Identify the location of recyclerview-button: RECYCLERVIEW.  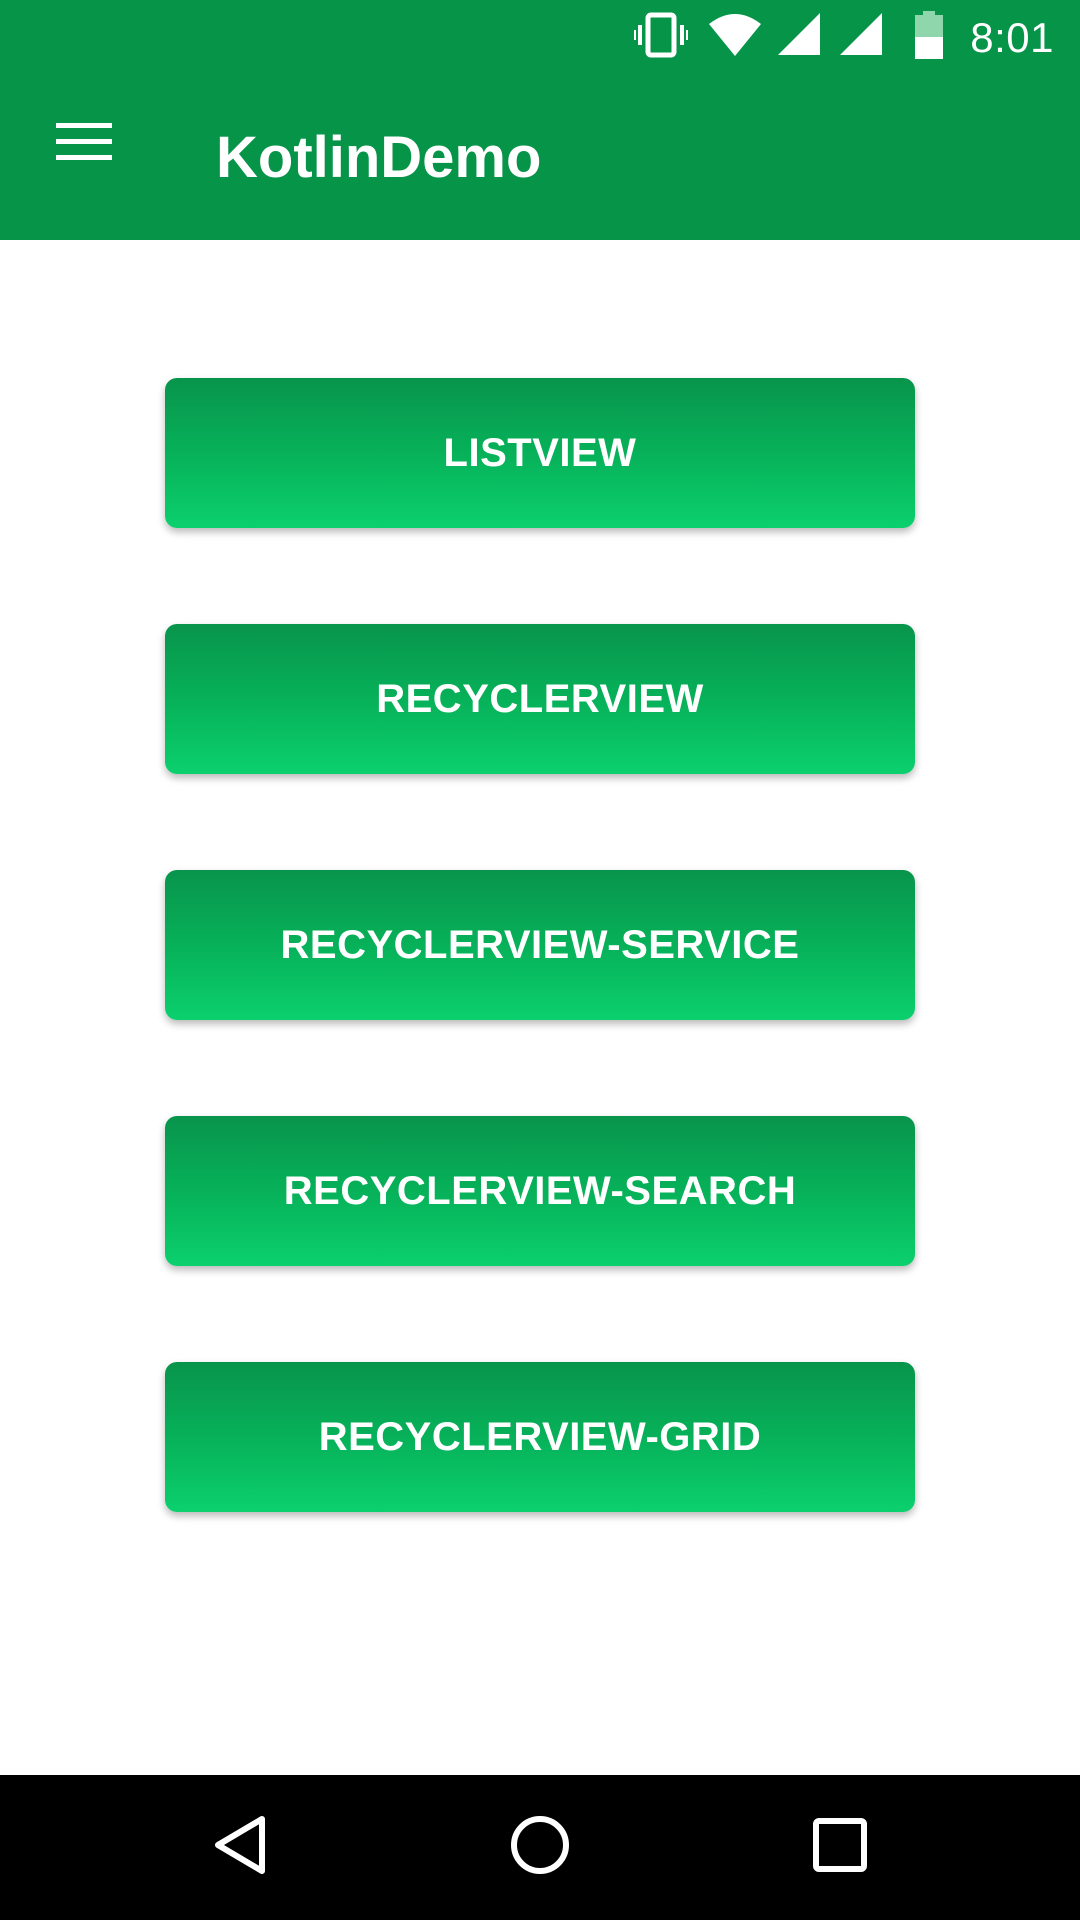
(540, 699).